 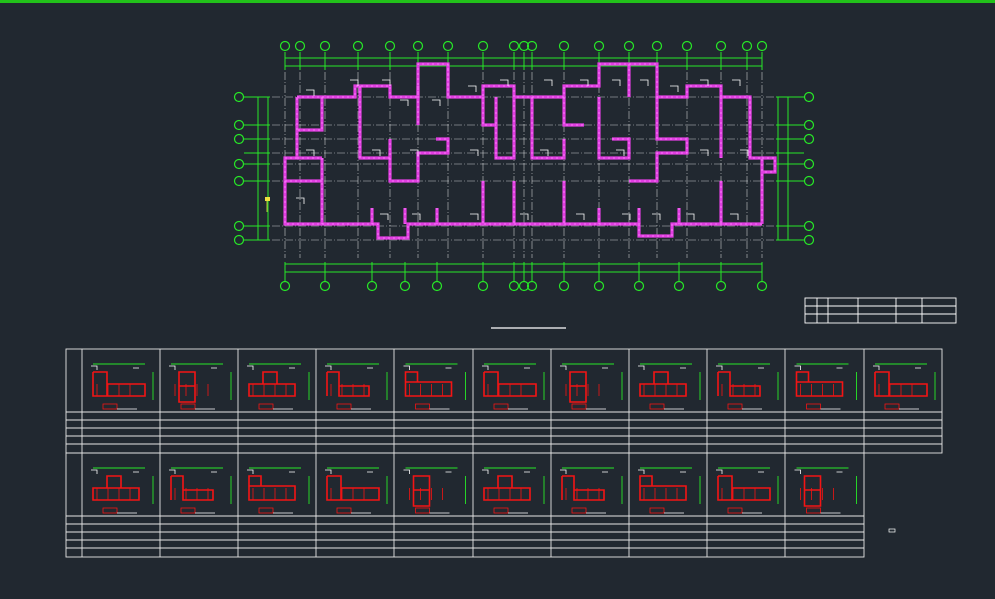 What do you see at coordinates (474, 490) in the screenshot?
I see `table-2-sections` at bounding box center [474, 490].